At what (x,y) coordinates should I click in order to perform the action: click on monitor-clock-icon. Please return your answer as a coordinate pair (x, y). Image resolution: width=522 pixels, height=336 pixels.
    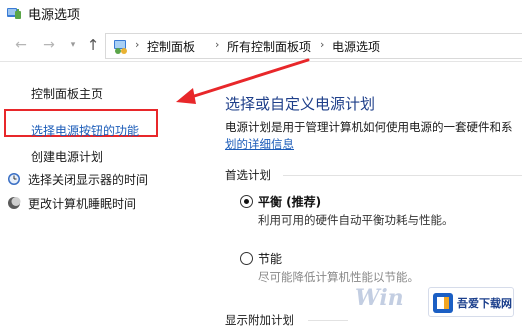
    Looking at the image, I should click on (14, 179).